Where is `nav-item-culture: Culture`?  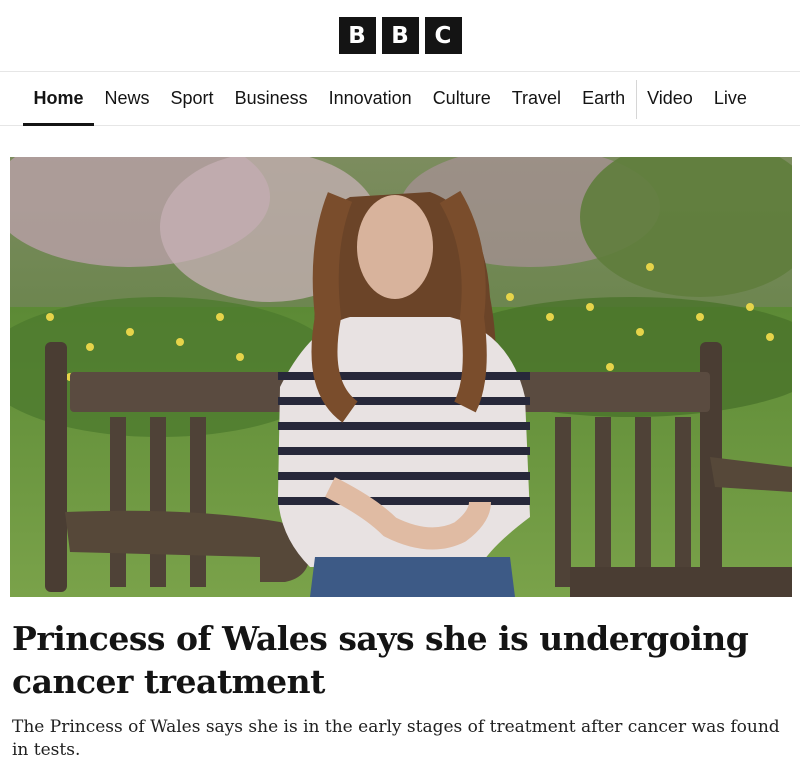 nav-item-culture: Culture is located at coordinates (461, 98).